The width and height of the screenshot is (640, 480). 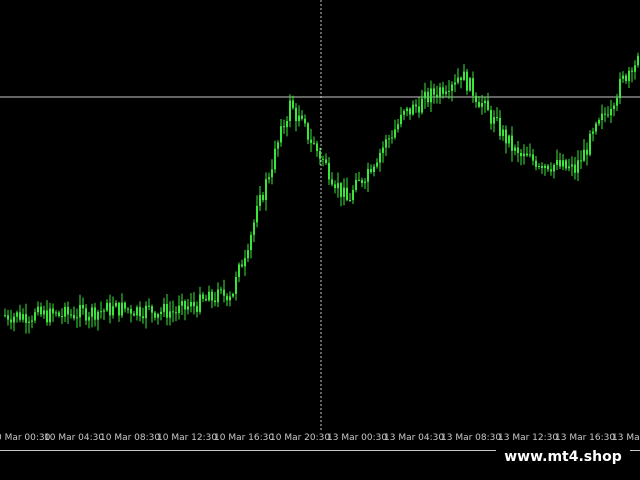 What do you see at coordinates (300, 438) in the screenshot?
I see `time-axis-label: 10 Mar 20:30` at bounding box center [300, 438].